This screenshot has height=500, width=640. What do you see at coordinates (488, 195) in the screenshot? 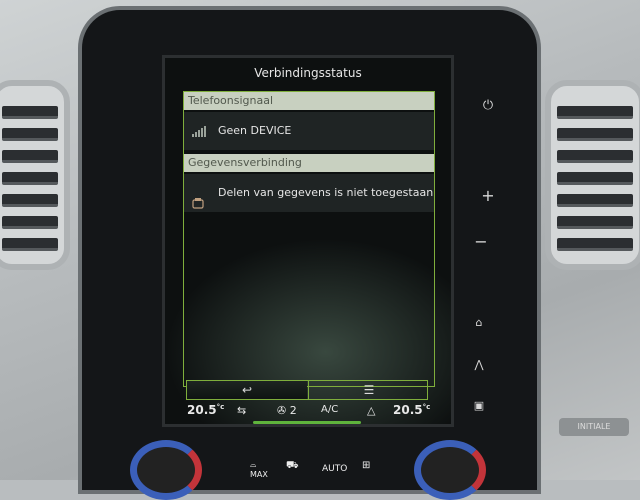
I see `volume-up-button: +` at bounding box center [488, 195].